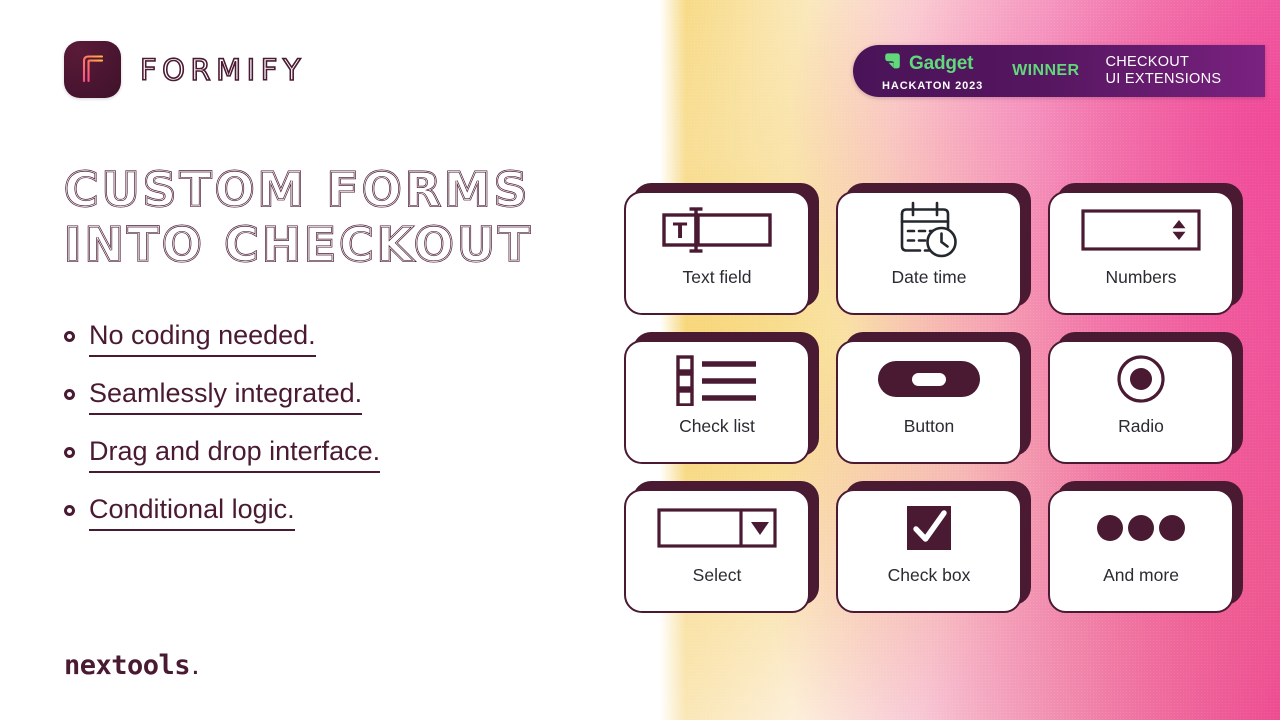  I want to click on brand-name: FORMIFY, so click(223, 70).